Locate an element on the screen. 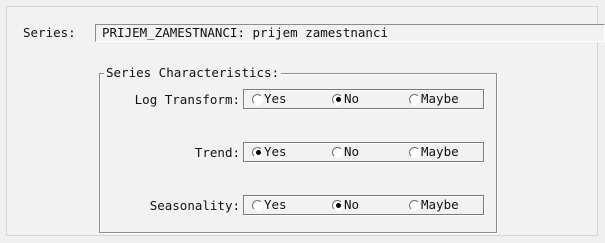  log-transform-option-no: No is located at coordinates (345, 99).